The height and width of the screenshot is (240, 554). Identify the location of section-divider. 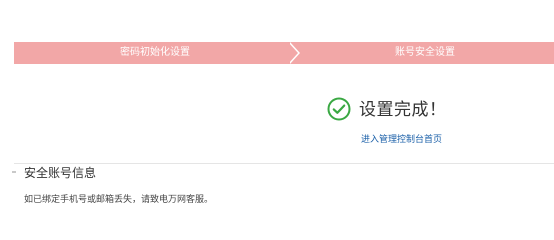
(284, 163).